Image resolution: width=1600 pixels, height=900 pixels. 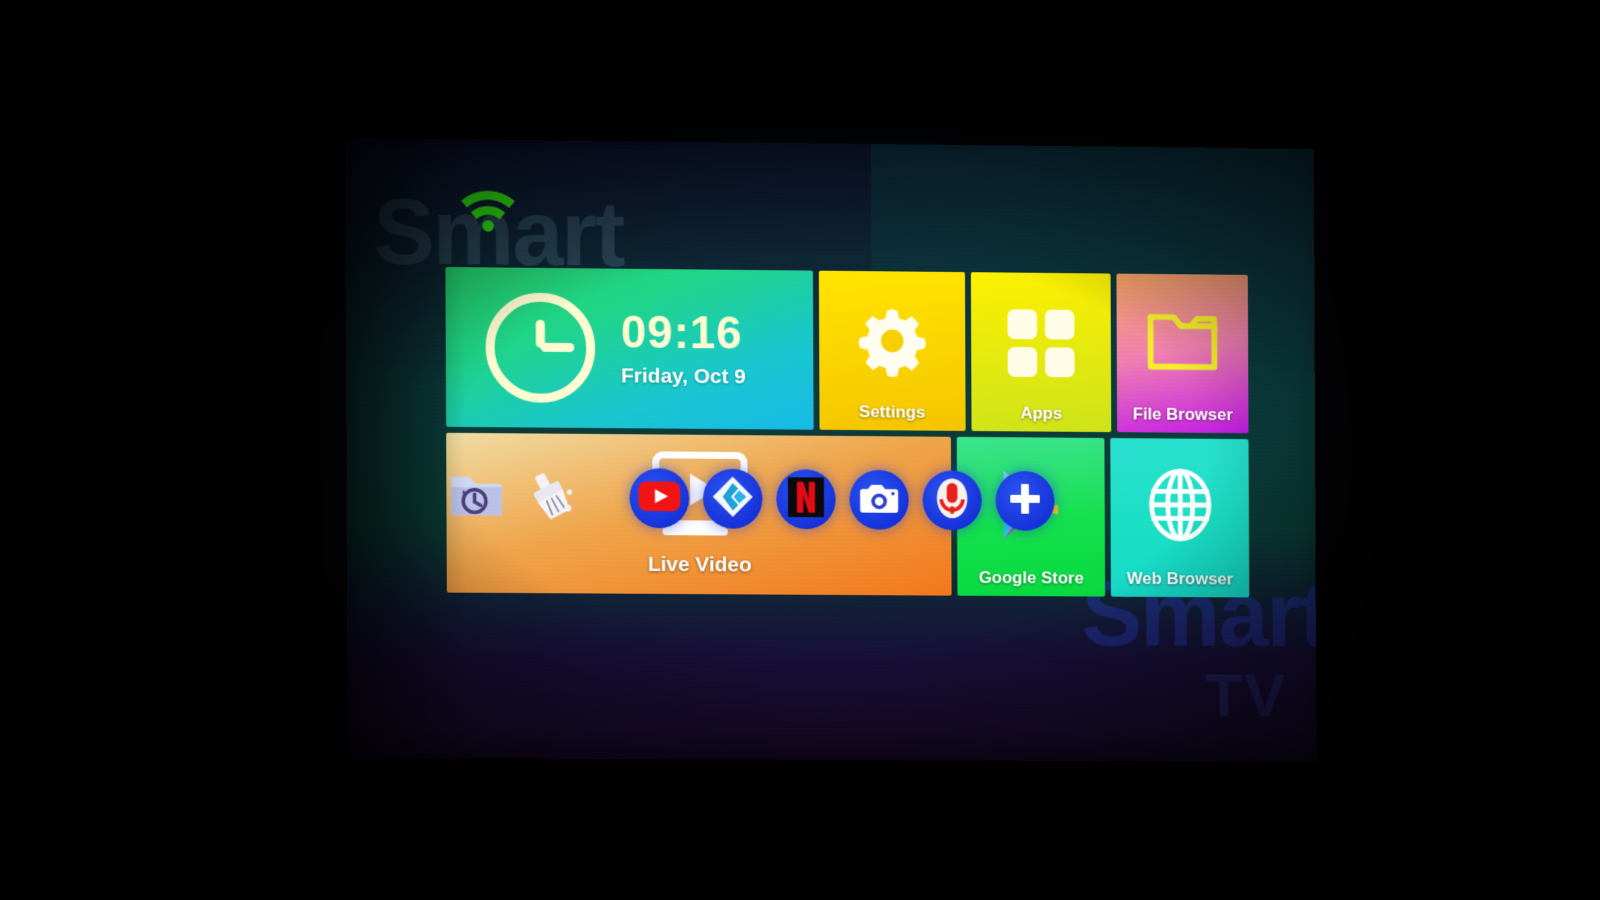 I want to click on dock-item-camera, so click(x=879, y=499).